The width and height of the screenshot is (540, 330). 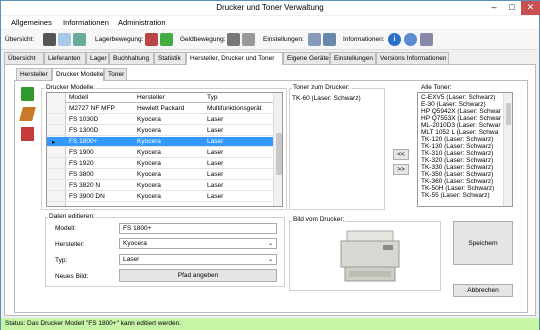 I want to click on list-item: HP Q5942X (Laser: Schwar, so click(x=461, y=111).